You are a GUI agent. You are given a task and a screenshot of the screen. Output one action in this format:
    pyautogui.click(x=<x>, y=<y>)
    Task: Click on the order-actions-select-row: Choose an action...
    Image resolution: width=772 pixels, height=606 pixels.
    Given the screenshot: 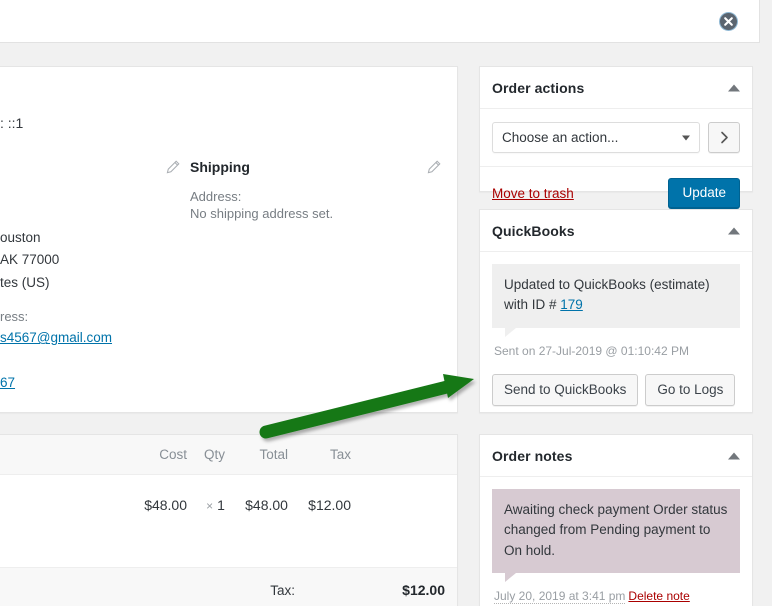 What is the action you would take?
    pyautogui.click(x=616, y=137)
    